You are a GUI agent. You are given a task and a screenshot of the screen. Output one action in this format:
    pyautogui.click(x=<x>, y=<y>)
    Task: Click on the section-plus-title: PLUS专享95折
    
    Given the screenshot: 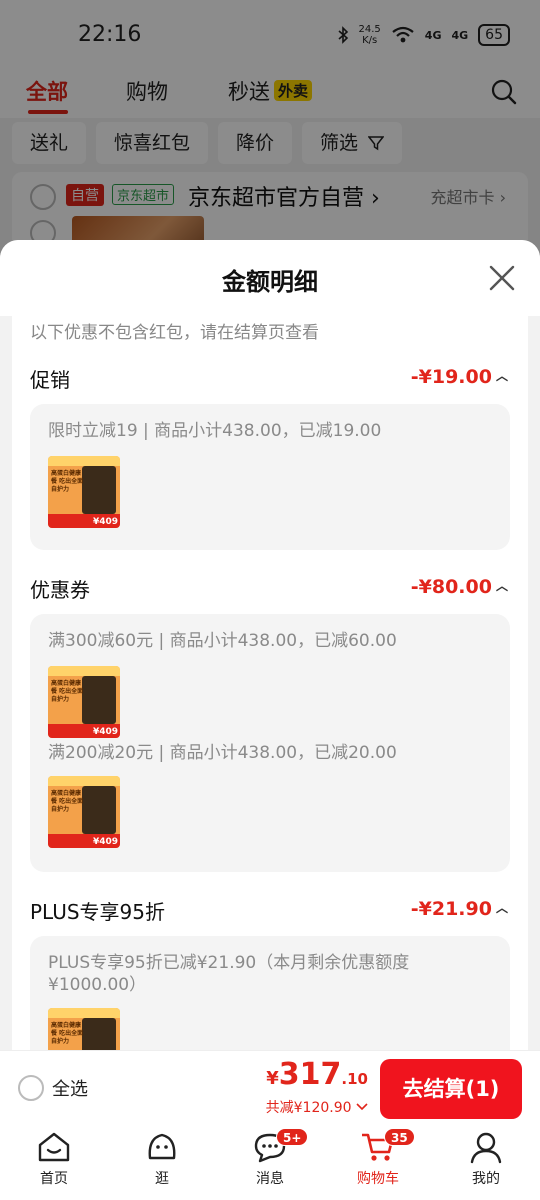 What is the action you would take?
    pyautogui.click(x=97, y=912)
    